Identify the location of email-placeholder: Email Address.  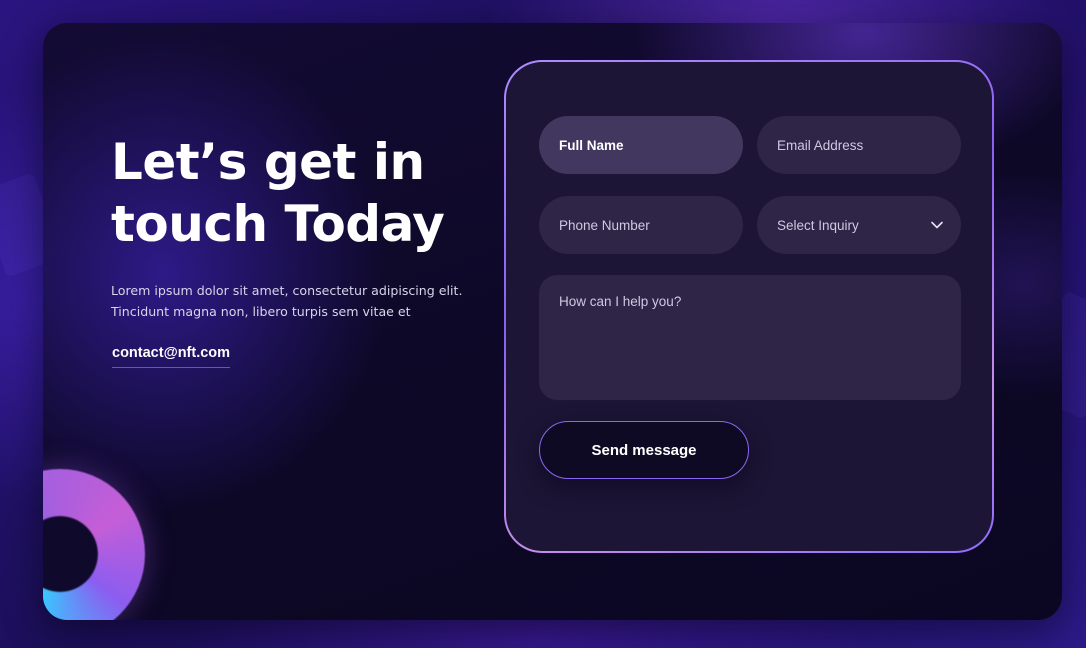
(820, 145).